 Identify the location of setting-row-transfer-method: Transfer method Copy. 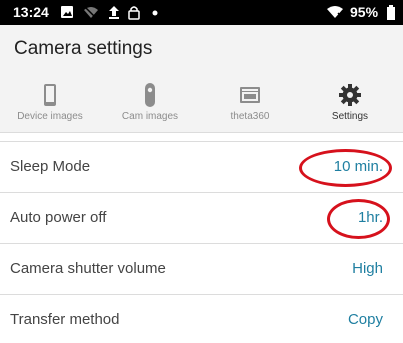
(201, 319).